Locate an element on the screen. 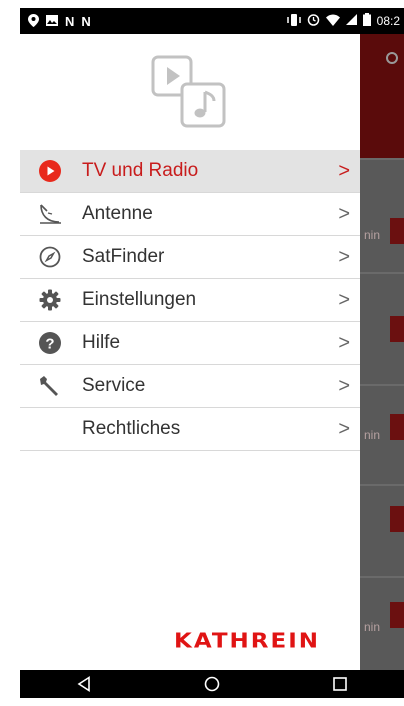 This screenshot has height=706, width=404. menu-item-label: TV und Radio is located at coordinates (140, 170).